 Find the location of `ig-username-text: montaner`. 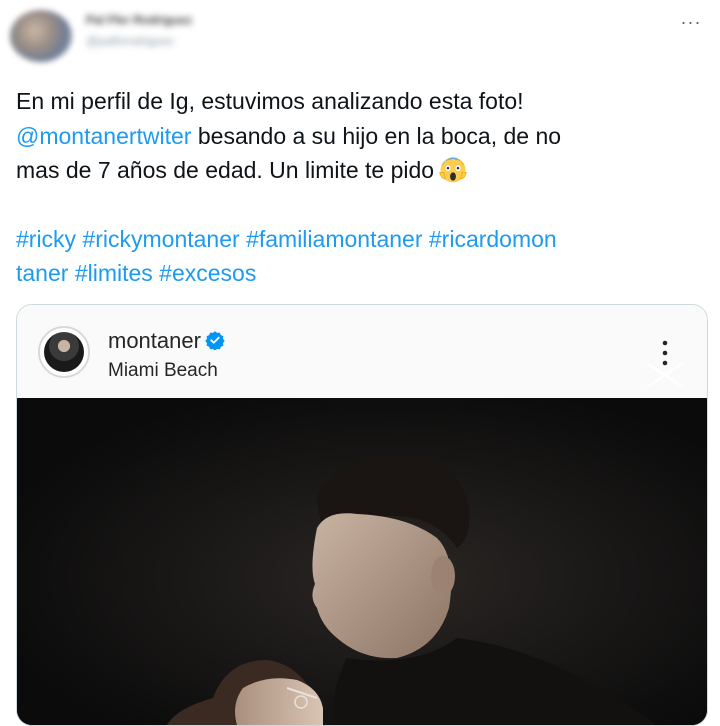

ig-username-text: montaner is located at coordinates (154, 340).